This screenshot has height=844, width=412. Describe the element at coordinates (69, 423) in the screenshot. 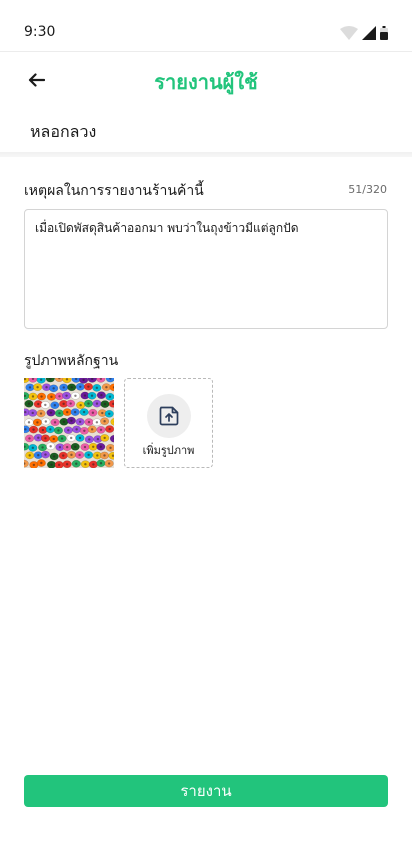

I see `colorful-beads-photo` at that location.